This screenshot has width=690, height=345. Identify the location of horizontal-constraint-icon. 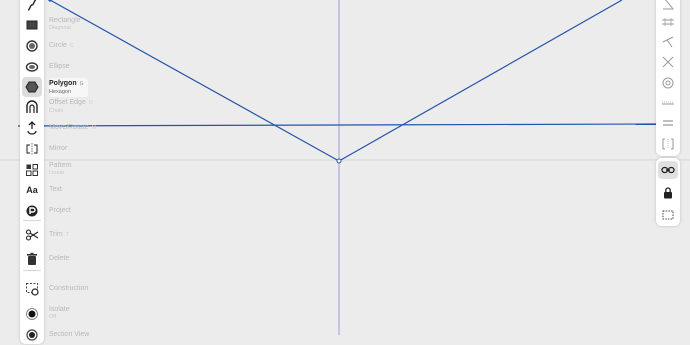
(668, 103).